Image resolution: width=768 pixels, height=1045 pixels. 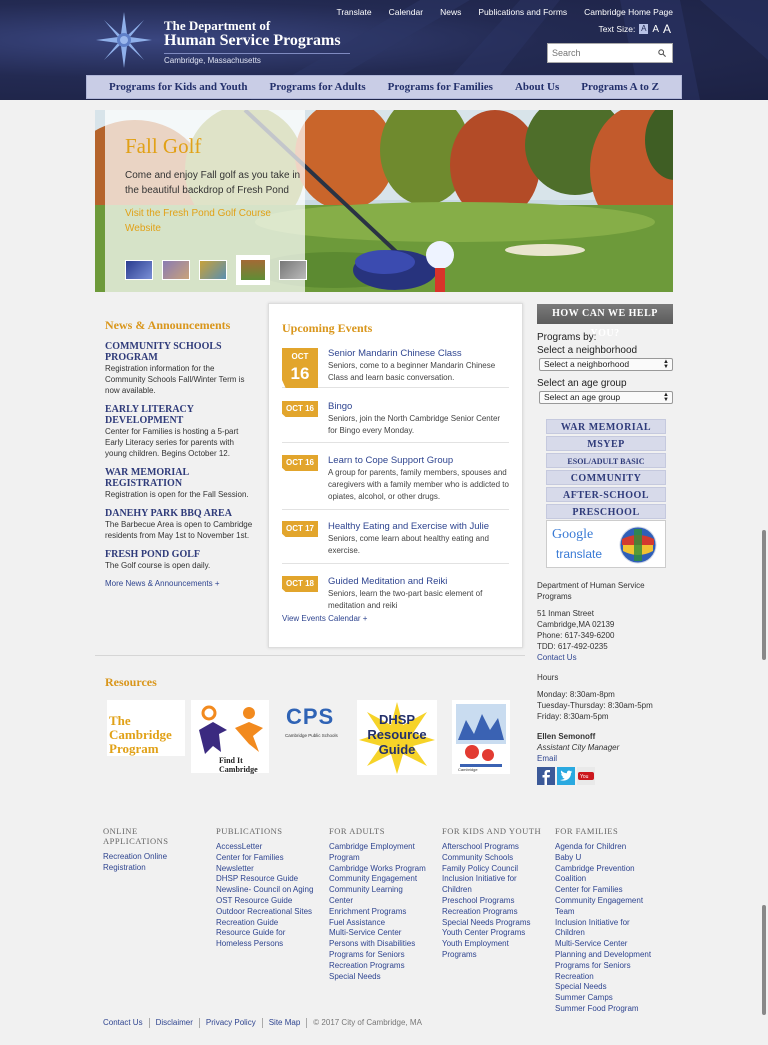 I want to click on footer-link: Persons with Disabilities, so click(x=383, y=944).